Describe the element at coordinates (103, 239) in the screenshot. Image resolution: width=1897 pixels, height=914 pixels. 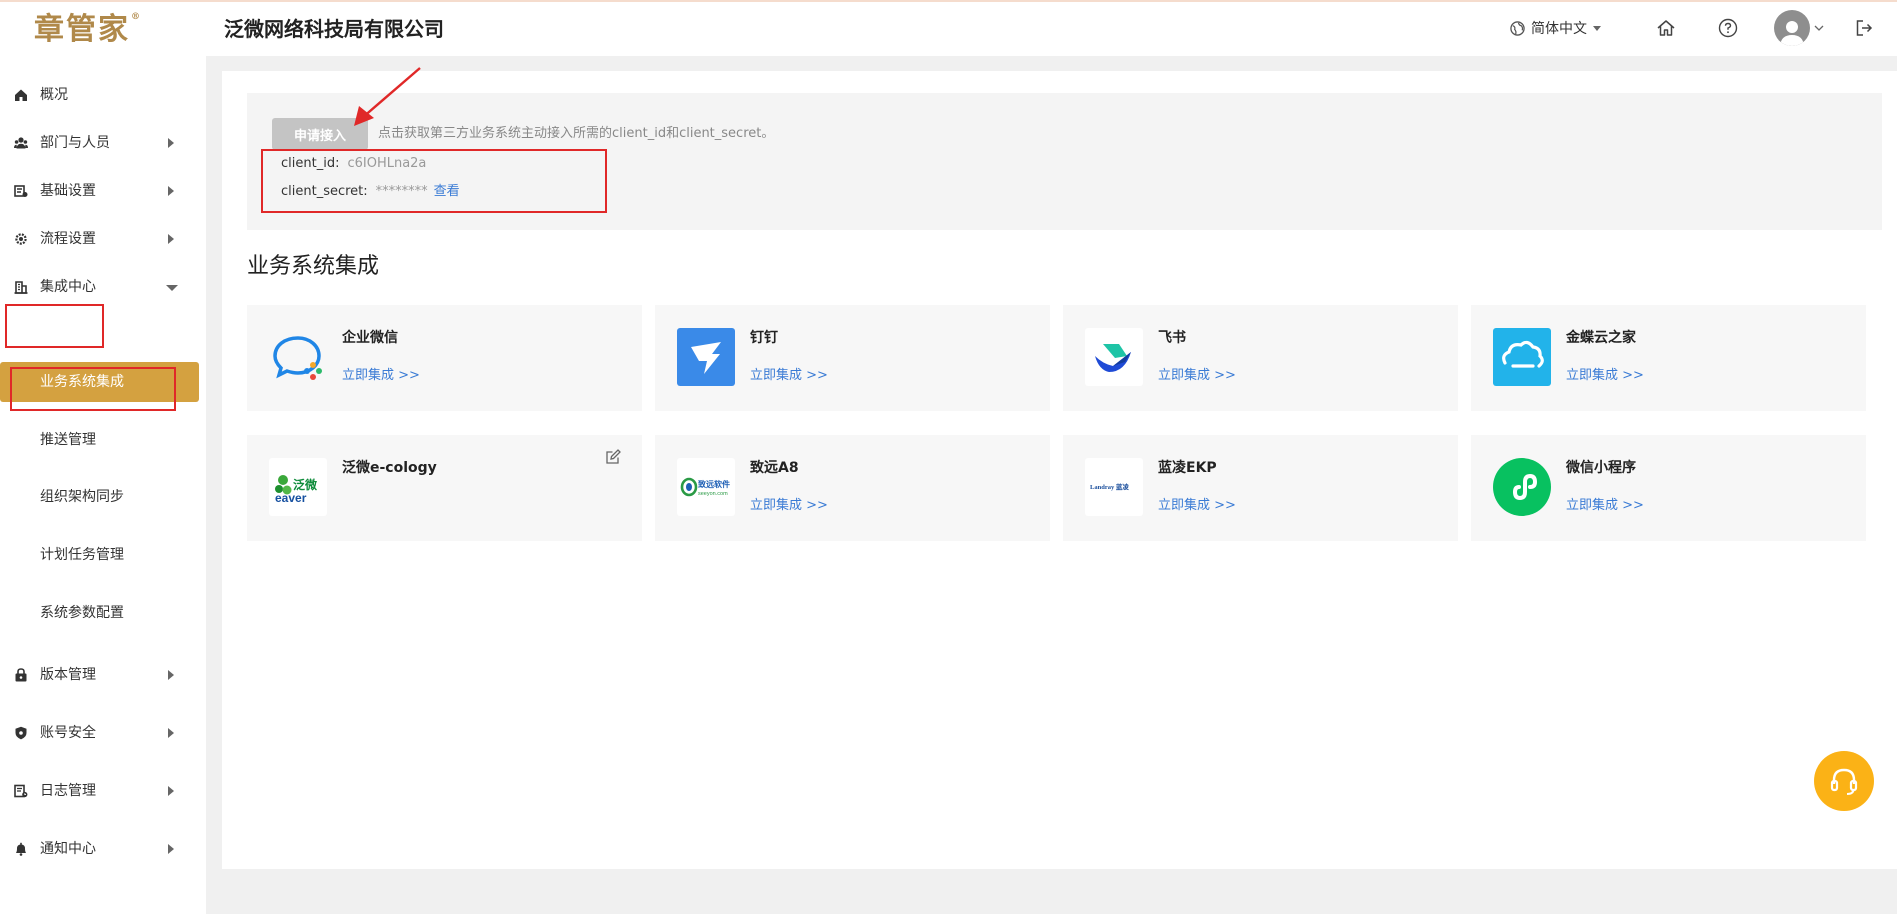
I see `sidebar-item-workflow-settings: 流程设置` at that location.